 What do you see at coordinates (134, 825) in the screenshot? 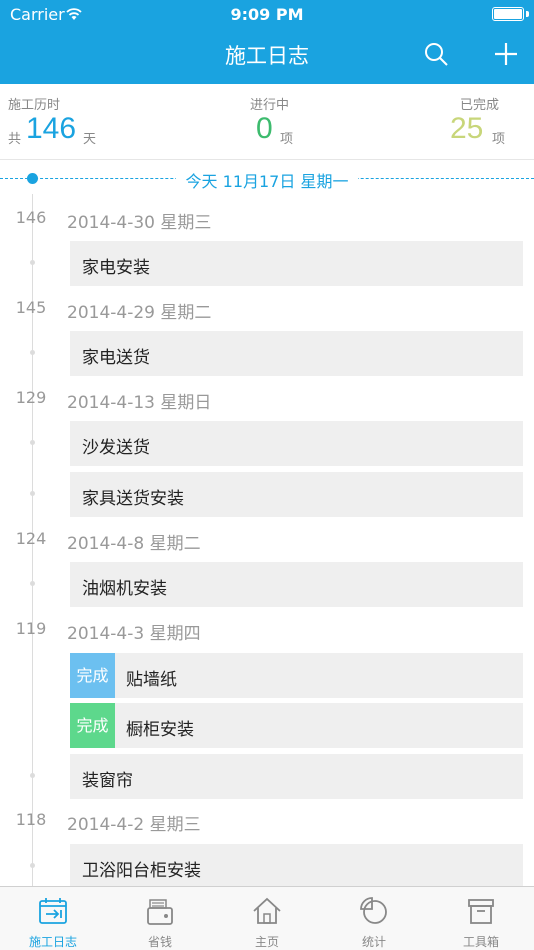
I see `day-date: 2014-4-2 星期三` at bounding box center [134, 825].